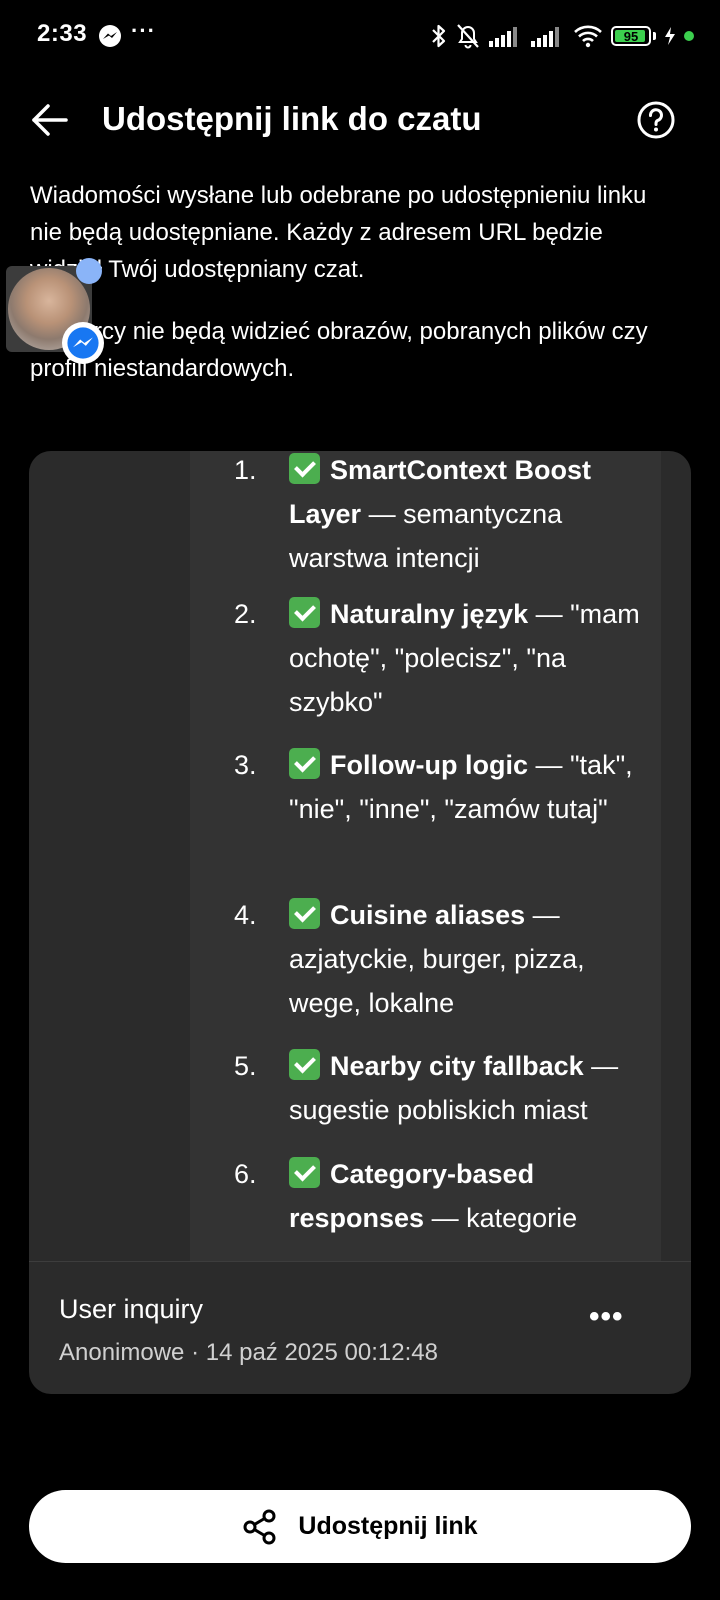 The height and width of the screenshot is (1600, 720). Describe the element at coordinates (62, 33) in the screenshot. I see `status-time: 2:33` at that location.